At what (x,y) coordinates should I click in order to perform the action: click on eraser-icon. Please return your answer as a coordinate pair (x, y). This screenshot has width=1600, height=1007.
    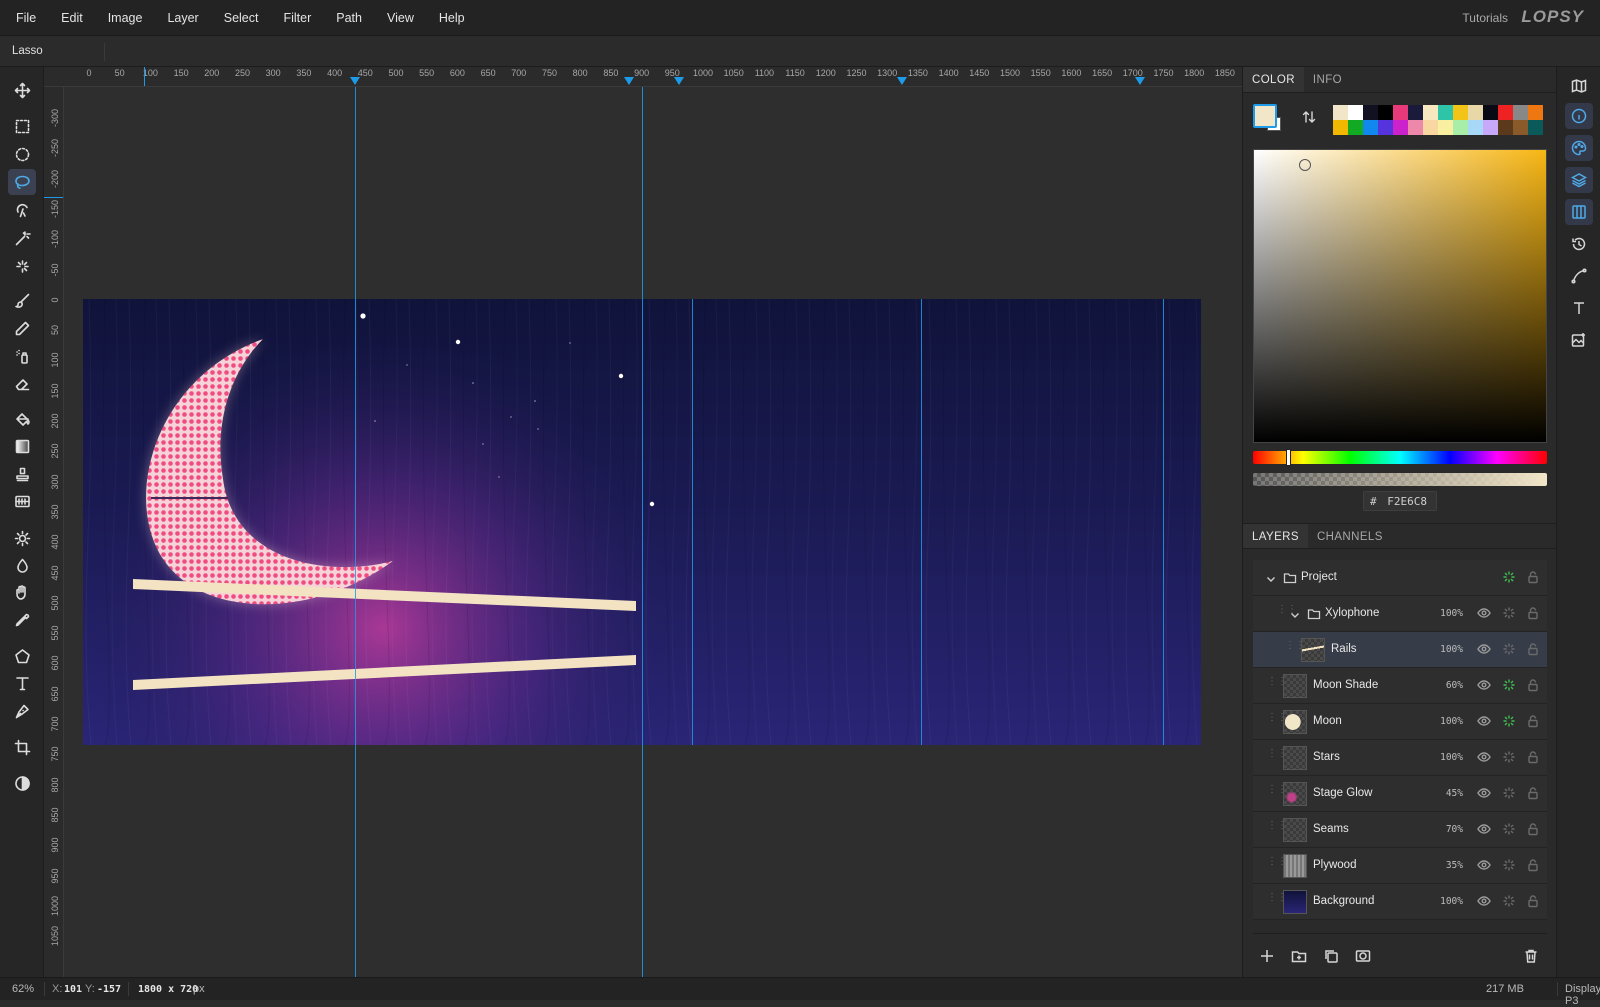
    Looking at the image, I should click on (22, 383).